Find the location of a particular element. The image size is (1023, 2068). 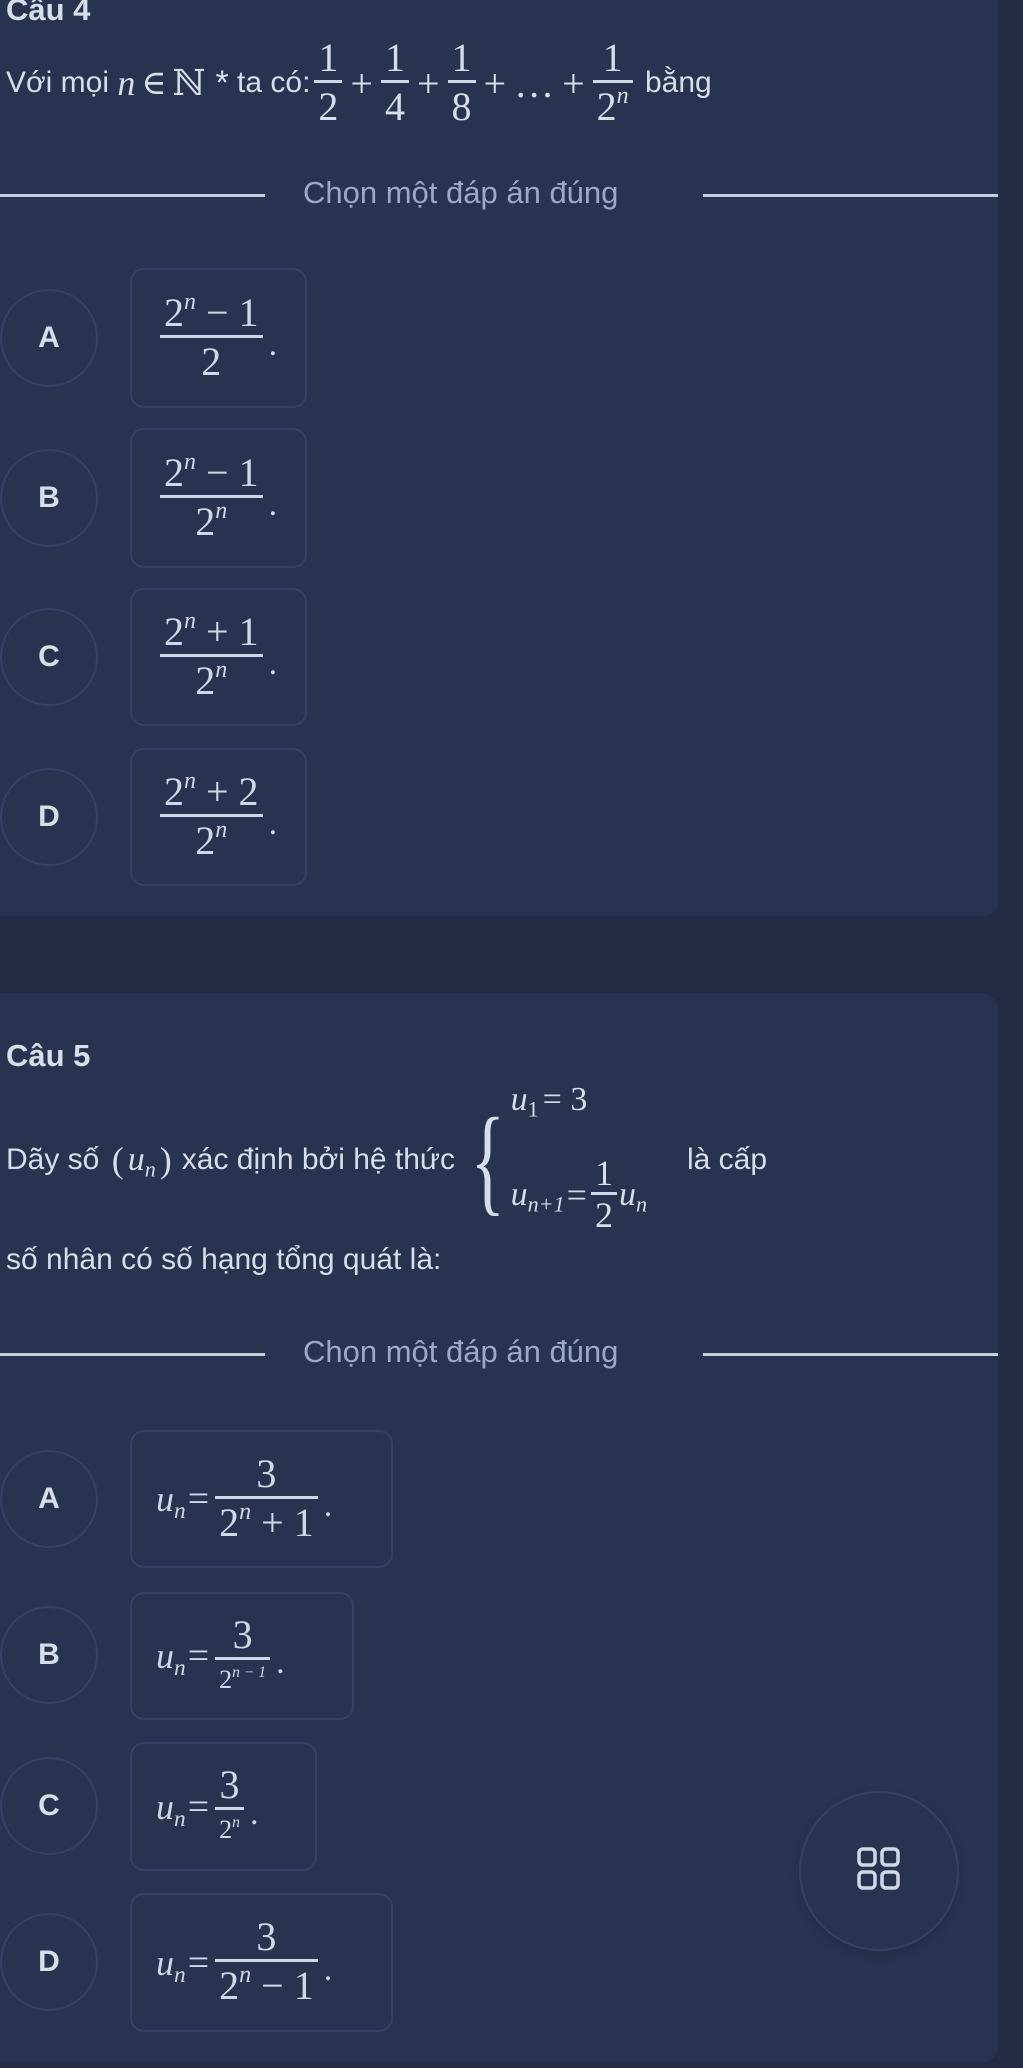

grid-icon is located at coordinates (879, 1871).